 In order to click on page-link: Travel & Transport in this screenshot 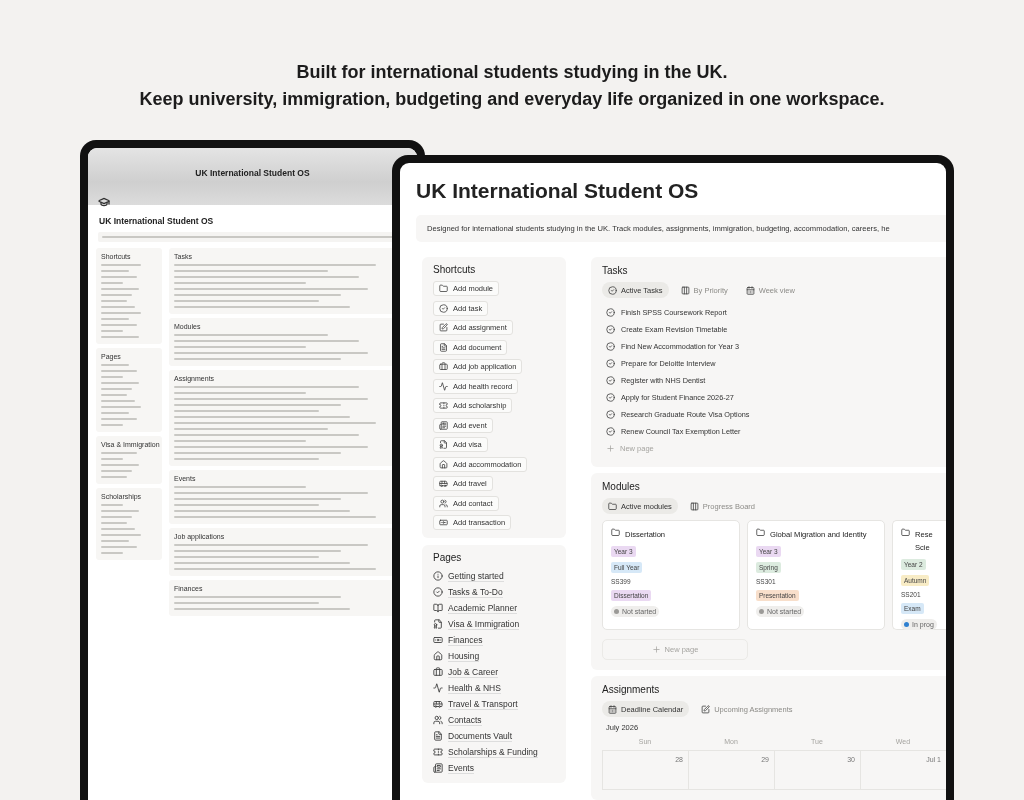, I will do `click(483, 704)`.